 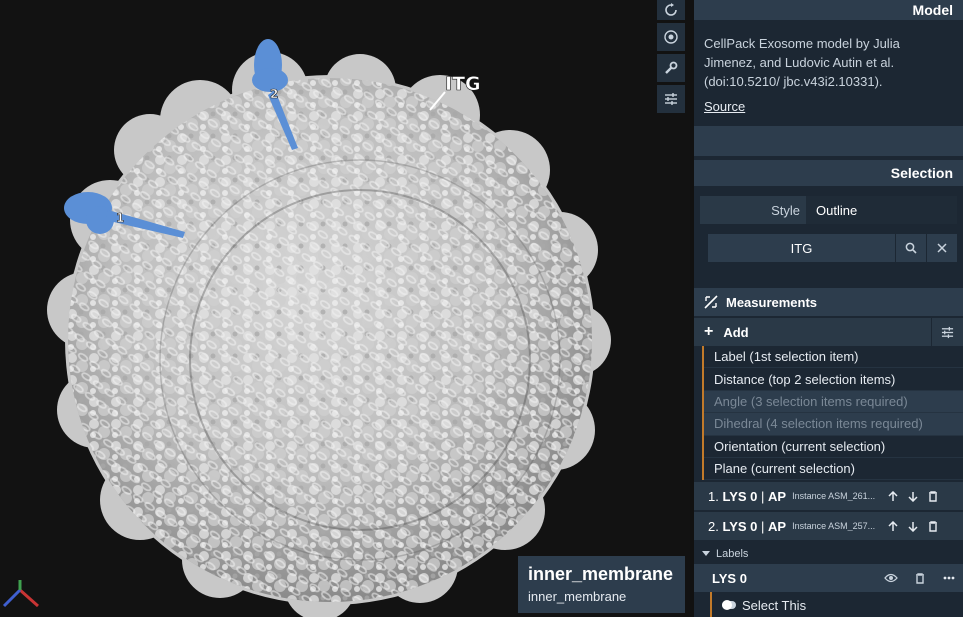 I want to click on add-measurement-row: + Add, so click(x=828, y=332).